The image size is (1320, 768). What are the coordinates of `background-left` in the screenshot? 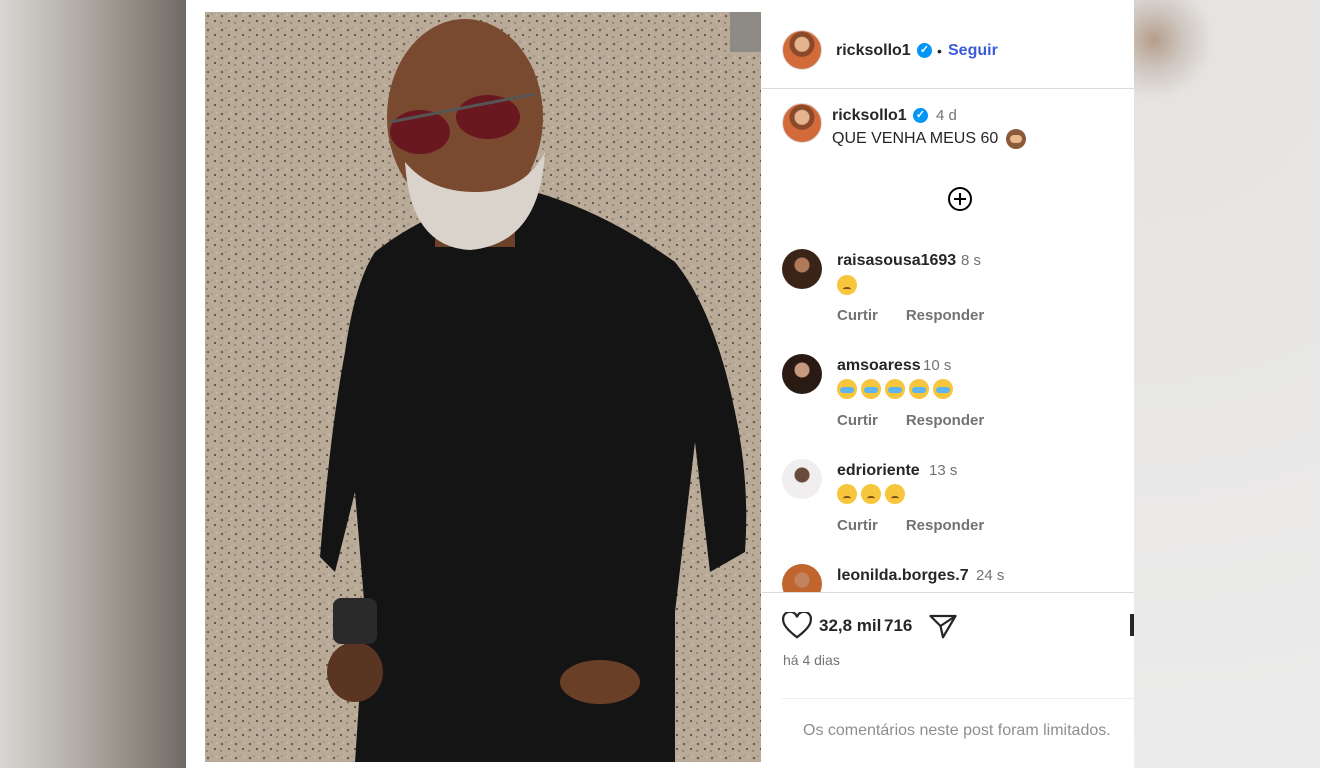 It's located at (93, 384).